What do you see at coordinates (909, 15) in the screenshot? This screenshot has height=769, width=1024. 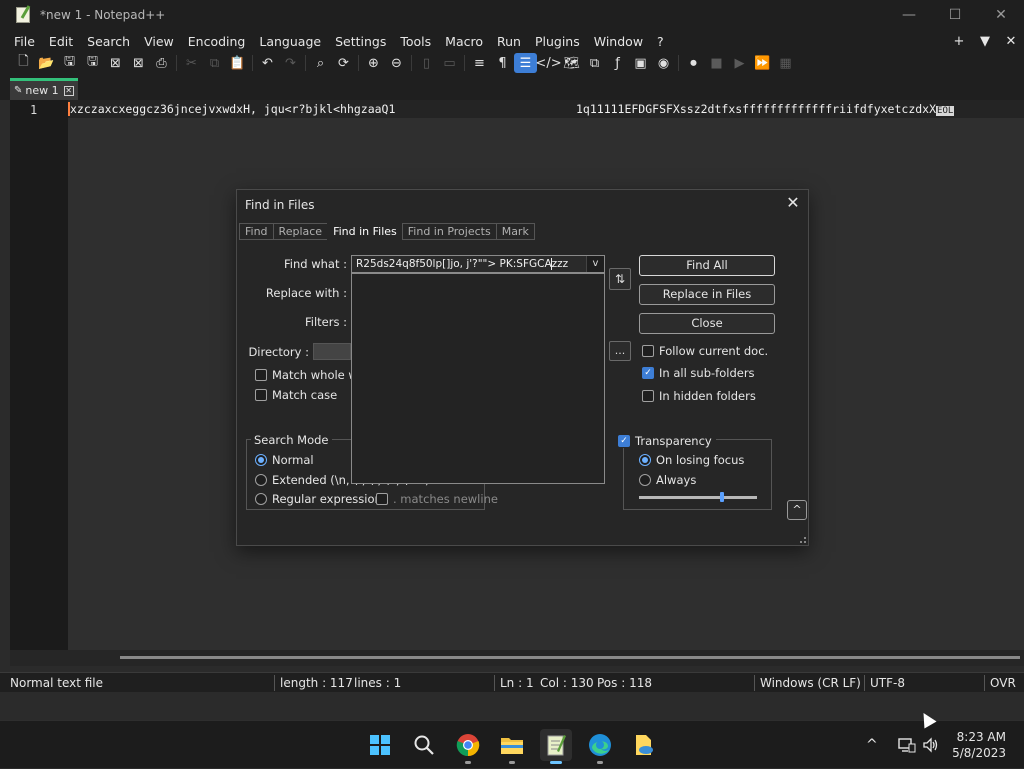 I see `minimize-button: —` at bounding box center [909, 15].